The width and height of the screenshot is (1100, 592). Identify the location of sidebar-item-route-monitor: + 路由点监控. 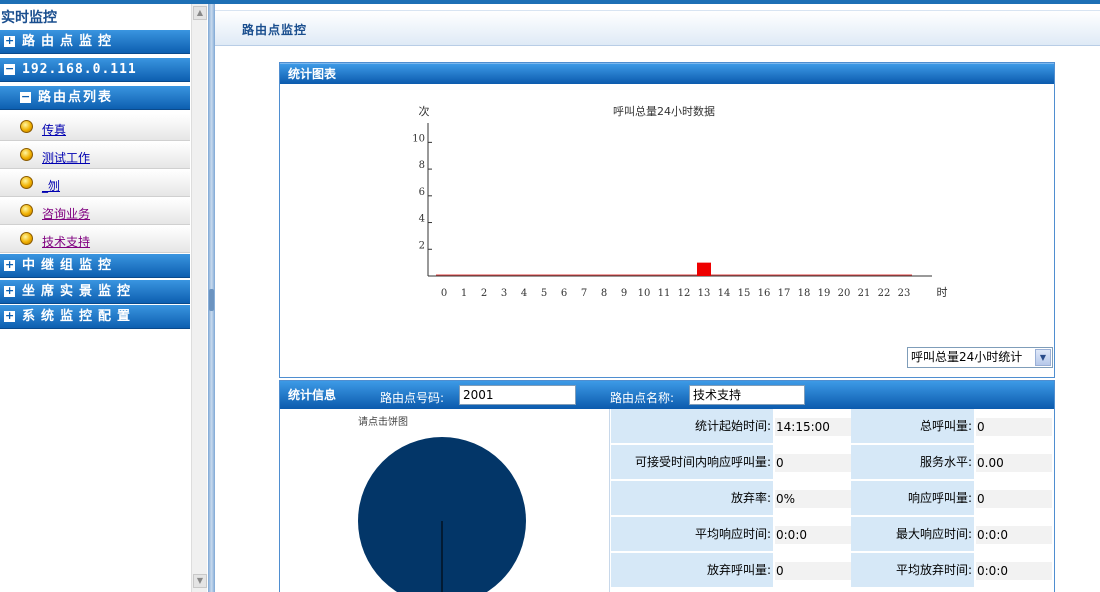
(95, 42).